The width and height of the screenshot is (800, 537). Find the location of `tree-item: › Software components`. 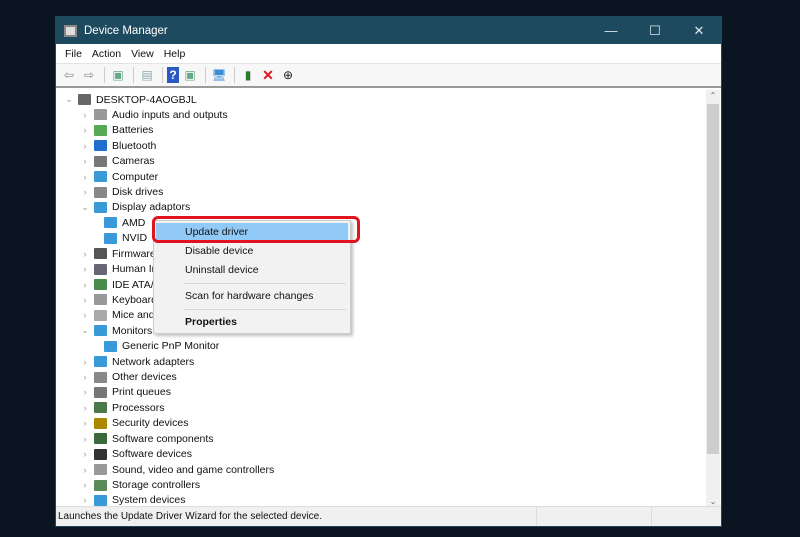

tree-item: › Software components is located at coordinates (147, 438).